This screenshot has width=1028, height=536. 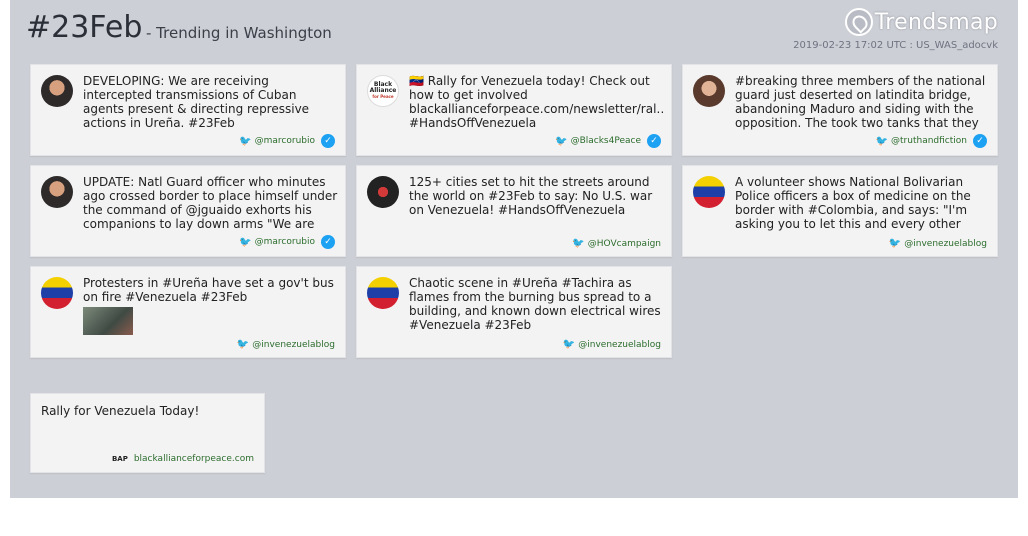 I want to click on avatar: Black Alliance for Peace, so click(x=383, y=91).